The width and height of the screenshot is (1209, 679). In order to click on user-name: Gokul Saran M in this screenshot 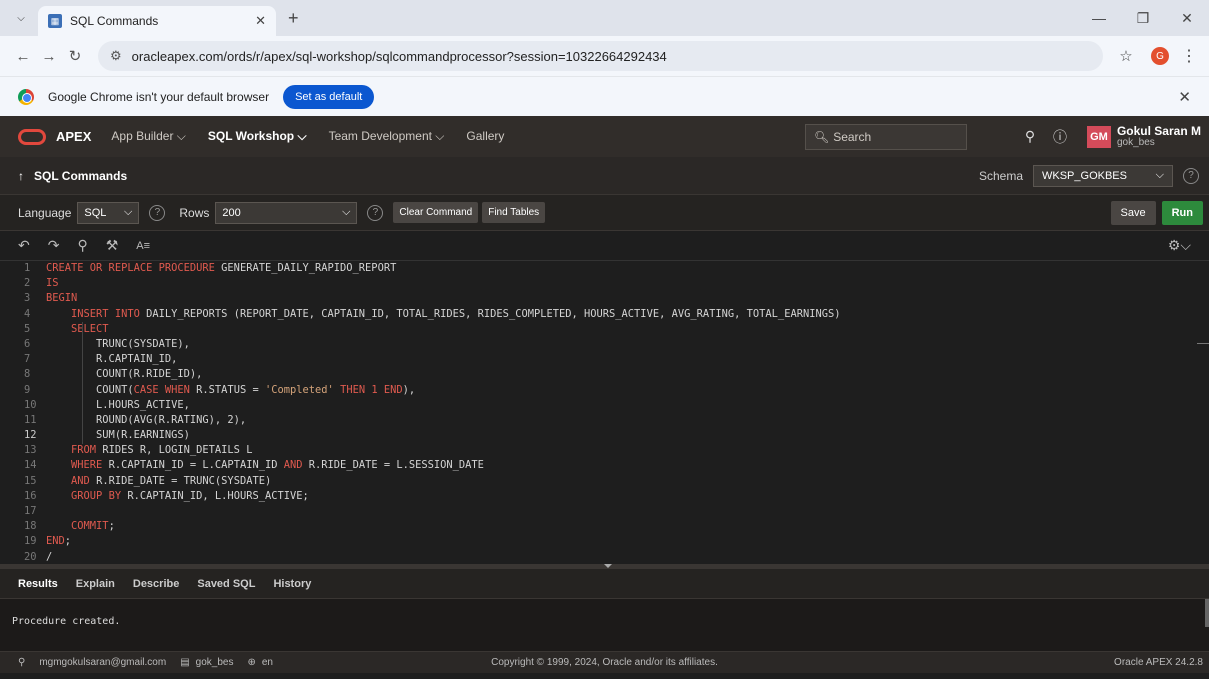, I will do `click(1158, 130)`.